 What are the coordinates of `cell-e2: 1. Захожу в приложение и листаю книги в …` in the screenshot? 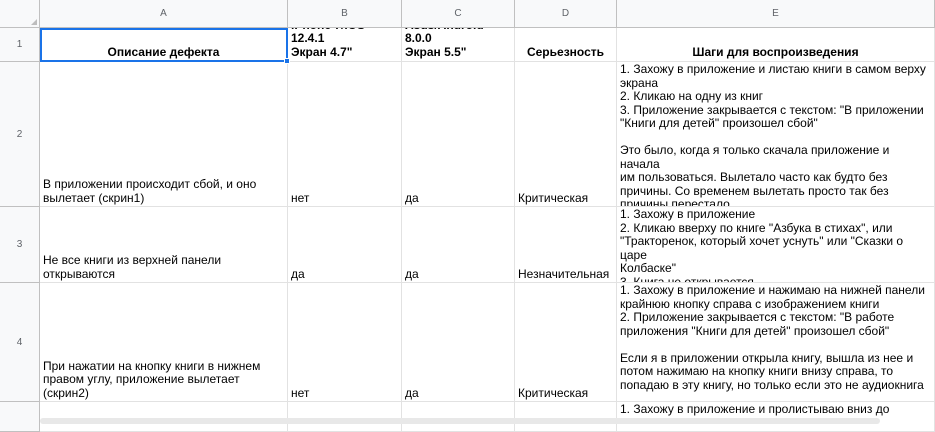 It's located at (776, 134).